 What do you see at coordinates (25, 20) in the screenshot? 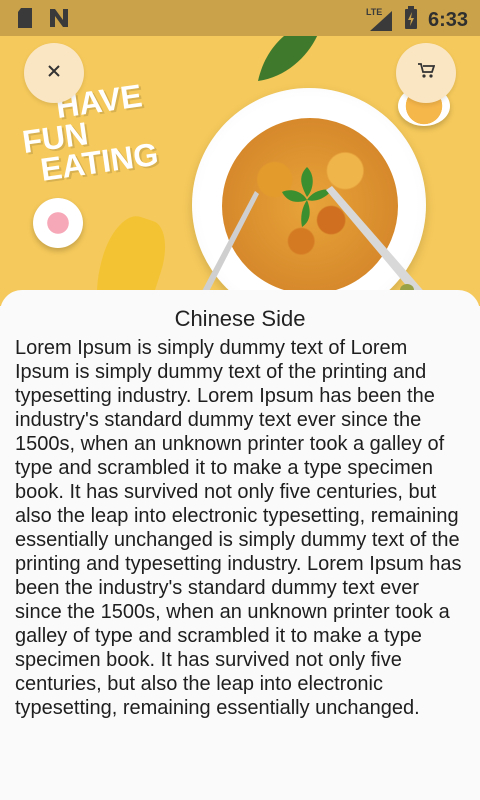
I see `sd-card-icon` at bounding box center [25, 20].